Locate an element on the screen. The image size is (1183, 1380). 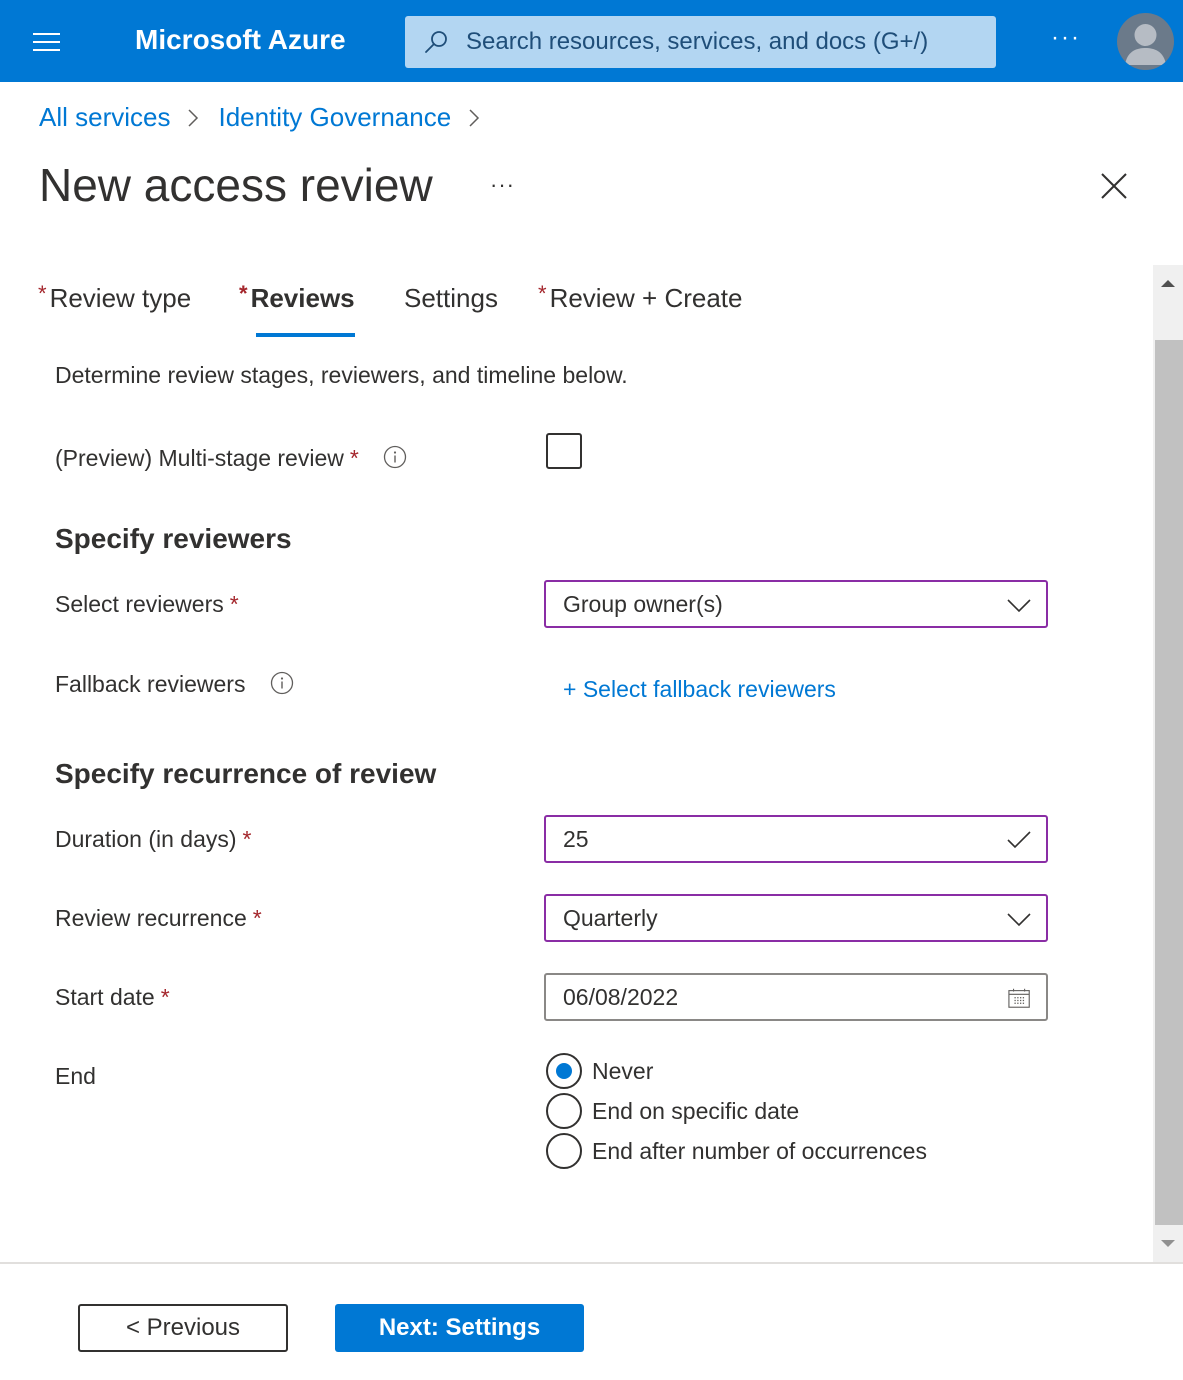
duration-label: Duration (in days) * is located at coordinates (153, 839).